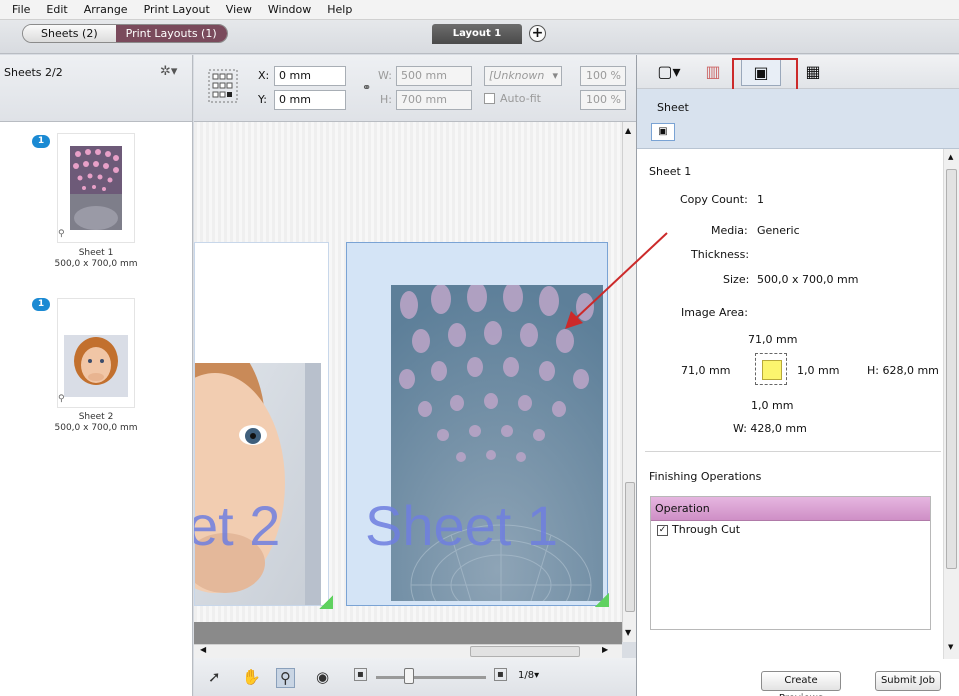 The height and width of the screenshot is (696, 959). Describe the element at coordinates (713, 72) in the screenshot. I see `color-icon: ▥` at that location.